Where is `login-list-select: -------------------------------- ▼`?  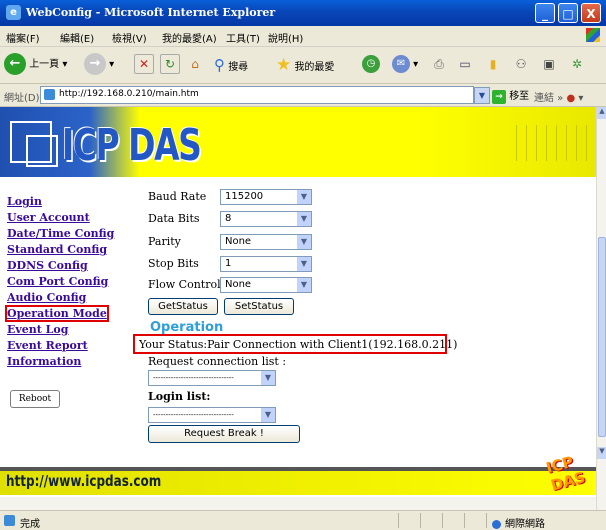
login-list-select: -------------------------------- ▼ is located at coordinates (212, 415).